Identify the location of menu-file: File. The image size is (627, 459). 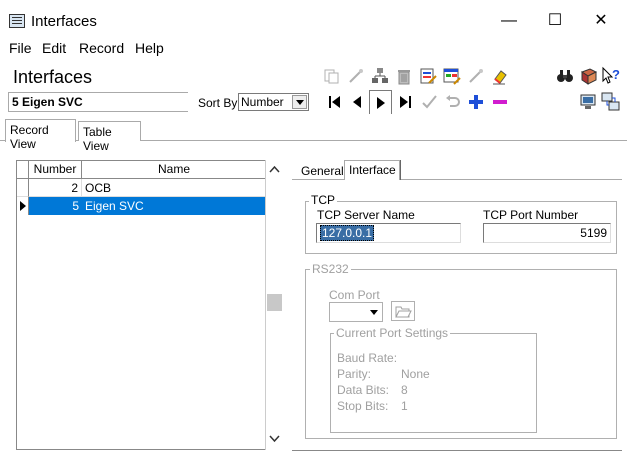
(20, 48).